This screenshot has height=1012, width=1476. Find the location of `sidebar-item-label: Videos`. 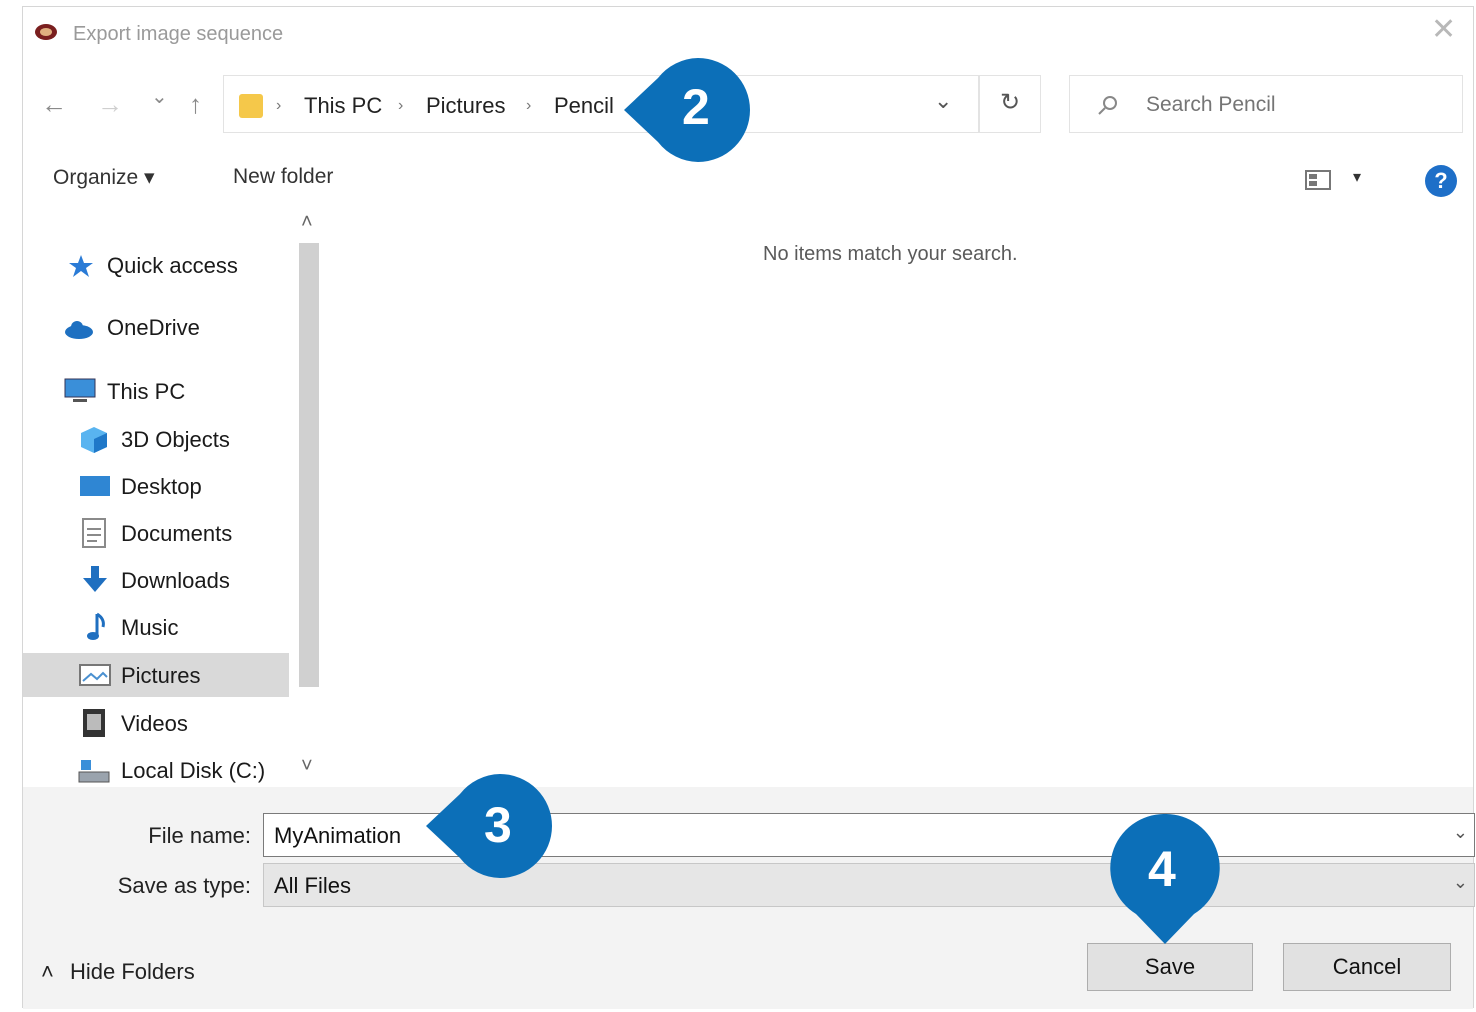

sidebar-item-label: Videos is located at coordinates (154, 723).